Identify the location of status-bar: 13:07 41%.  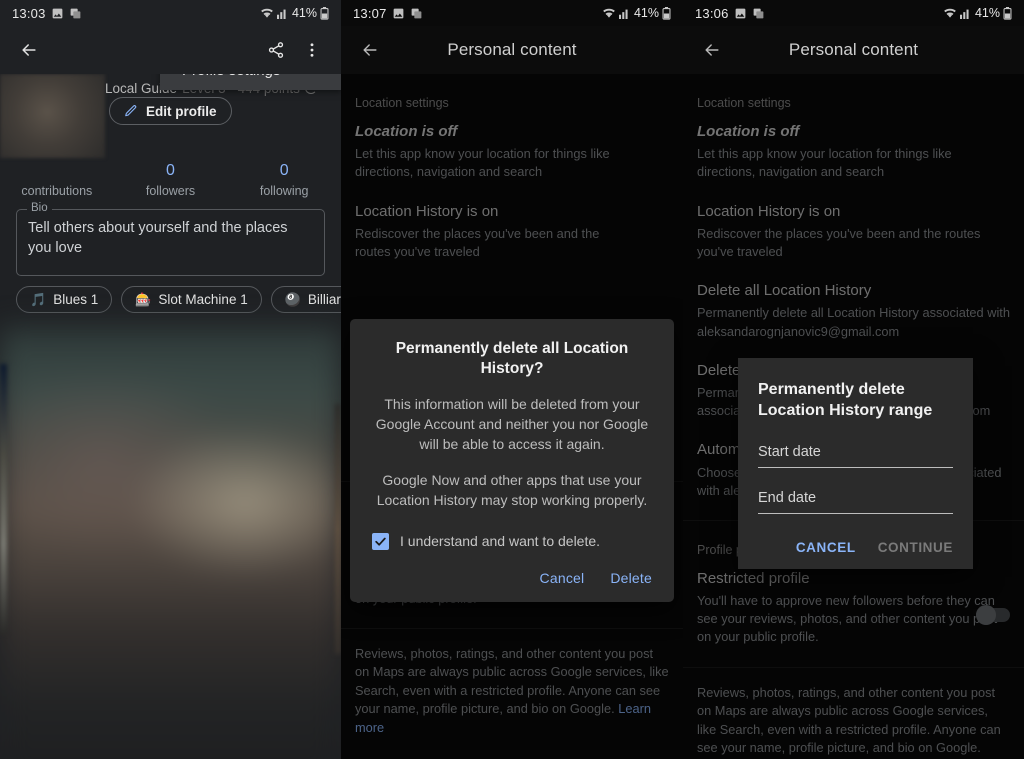
(512, 13).